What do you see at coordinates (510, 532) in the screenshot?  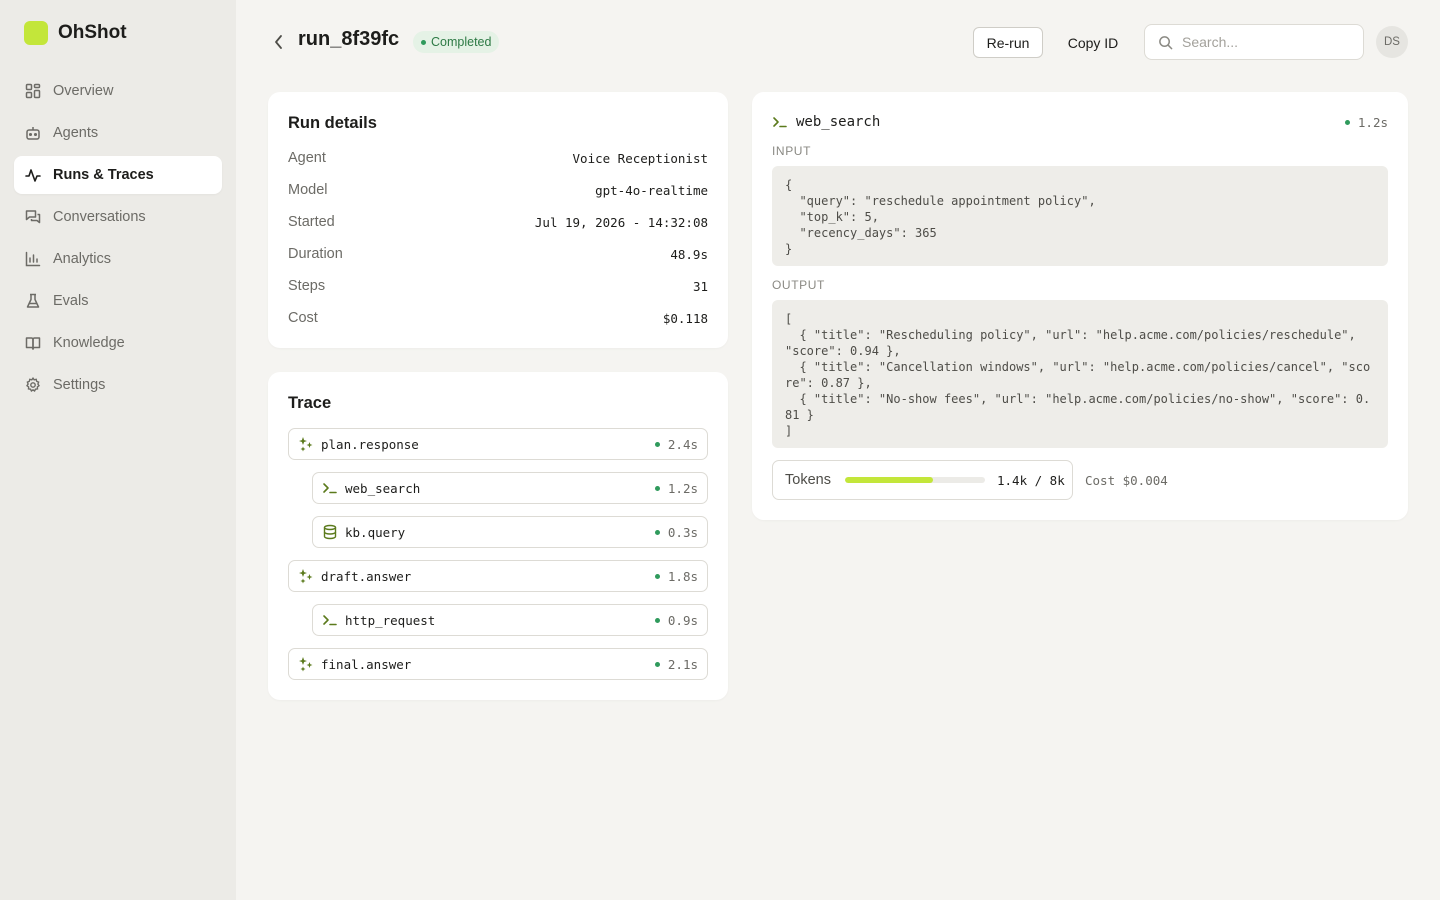 I see `trace-step-kb-query: kb.query 0.3s` at bounding box center [510, 532].